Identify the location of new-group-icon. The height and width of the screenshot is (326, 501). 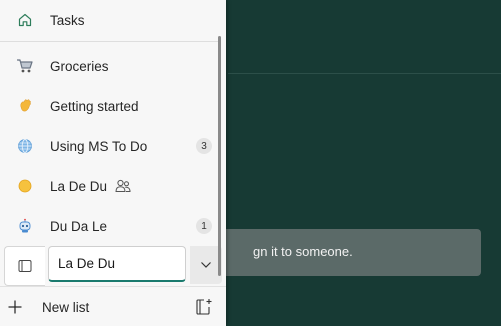
(204, 307).